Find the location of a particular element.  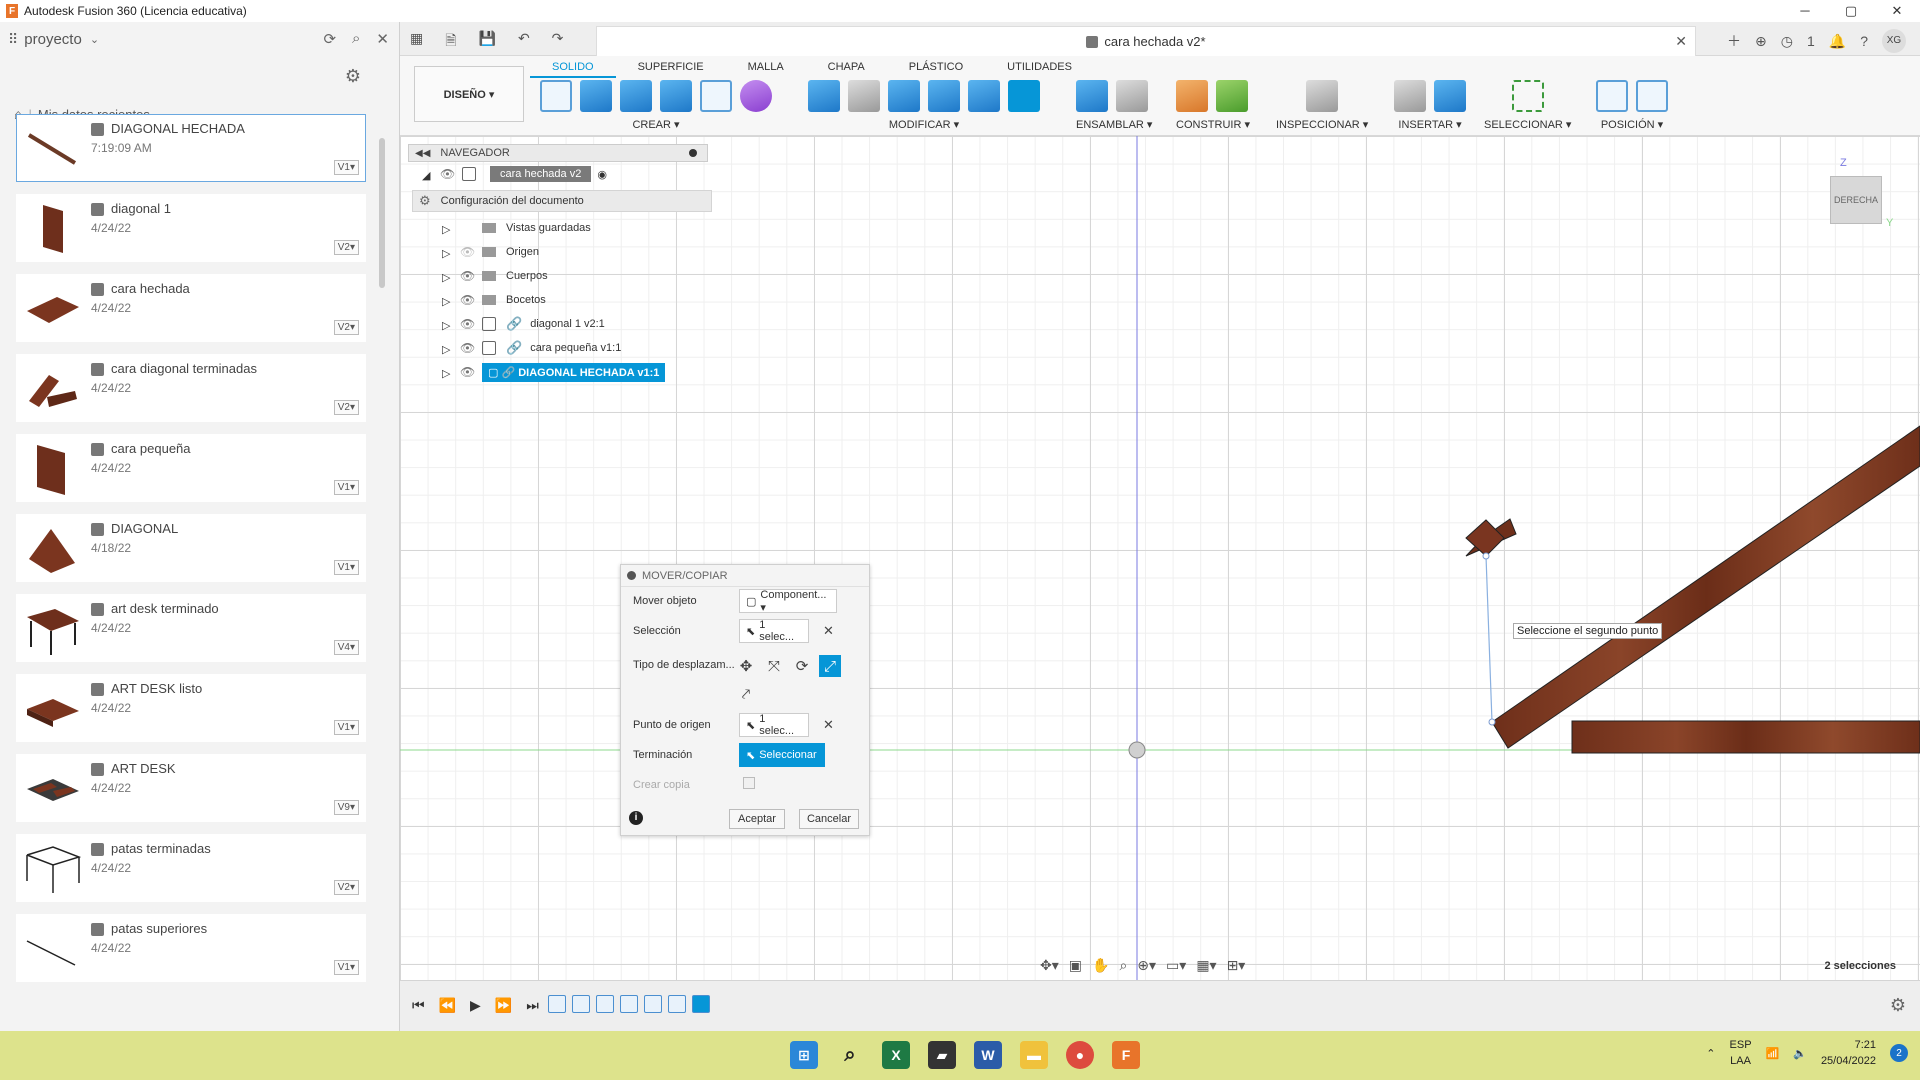

browser-item-sketches: ▷ 👁 Bocetos is located at coordinates (558, 300).